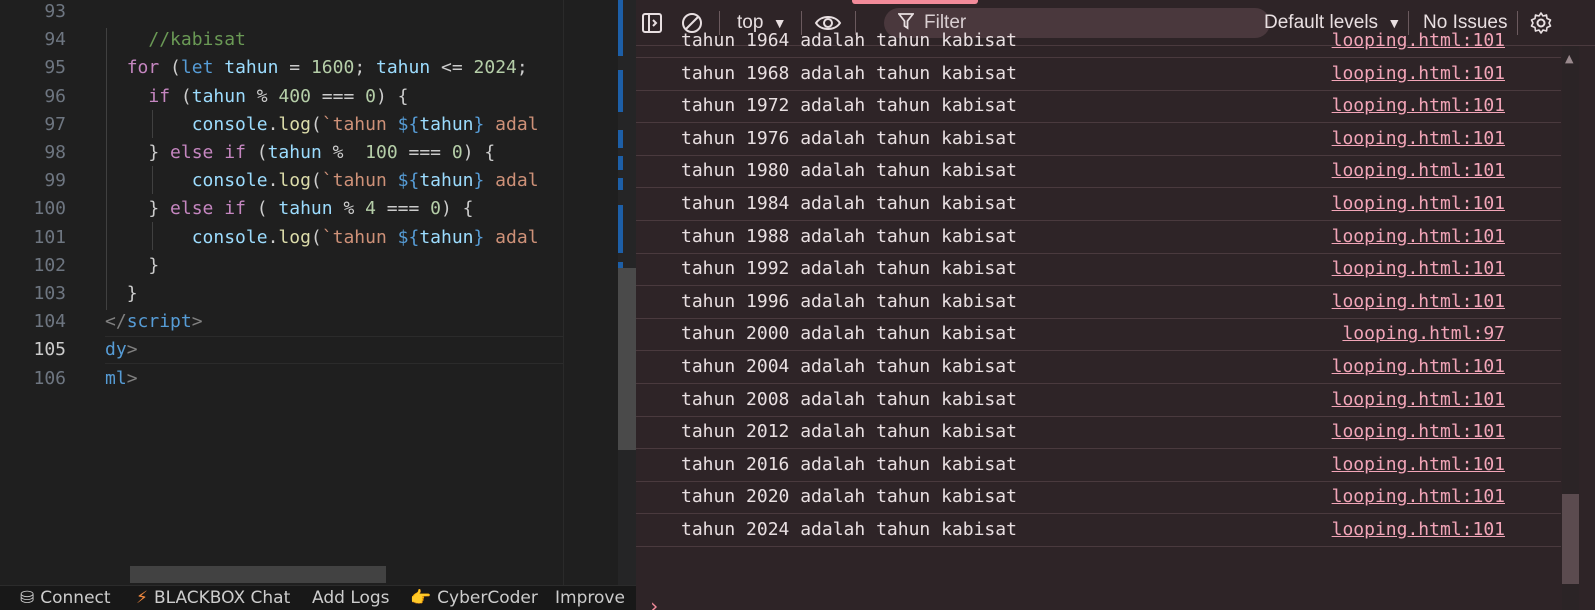  What do you see at coordinates (1423, 333) in the screenshot?
I see `console-source-link: looping.html:97` at bounding box center [1423, 333].